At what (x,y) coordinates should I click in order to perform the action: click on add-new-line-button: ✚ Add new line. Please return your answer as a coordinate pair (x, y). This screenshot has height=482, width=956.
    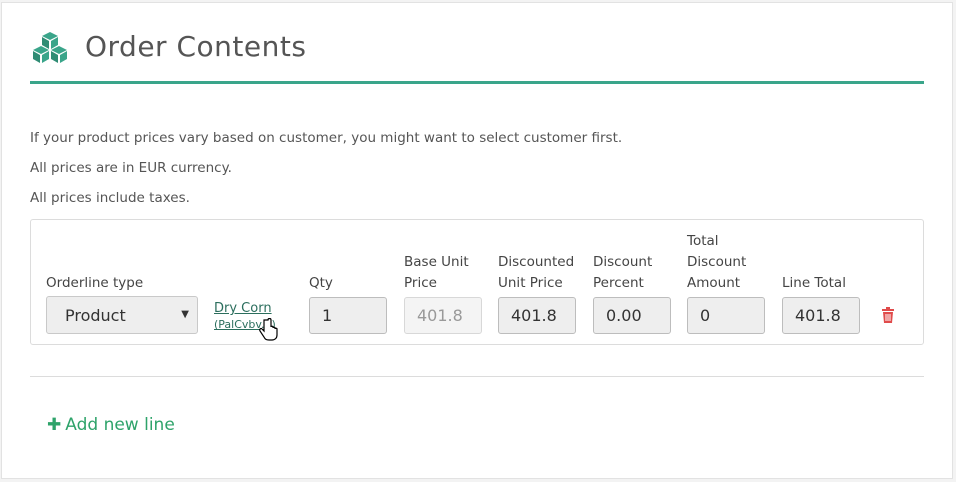
    Looking at the image, I should click on (111, 425).